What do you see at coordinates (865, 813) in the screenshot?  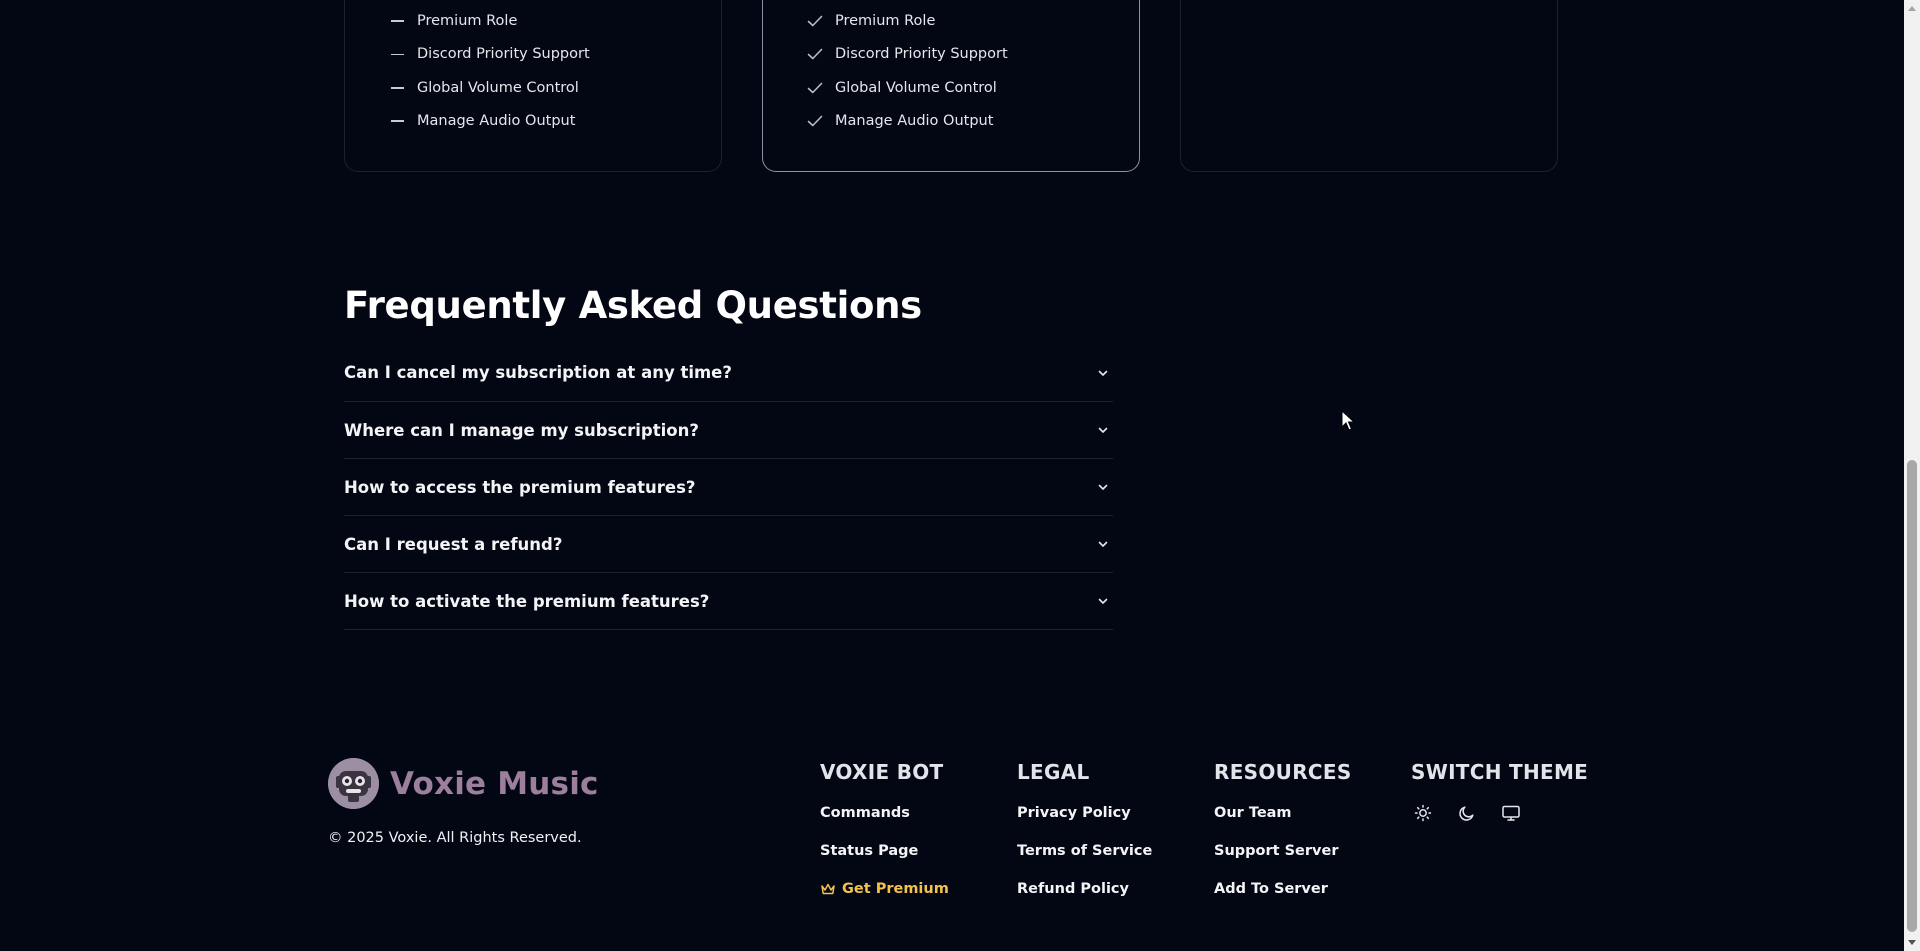 I see `link-label: Commands` at bounding box center [865, 813].